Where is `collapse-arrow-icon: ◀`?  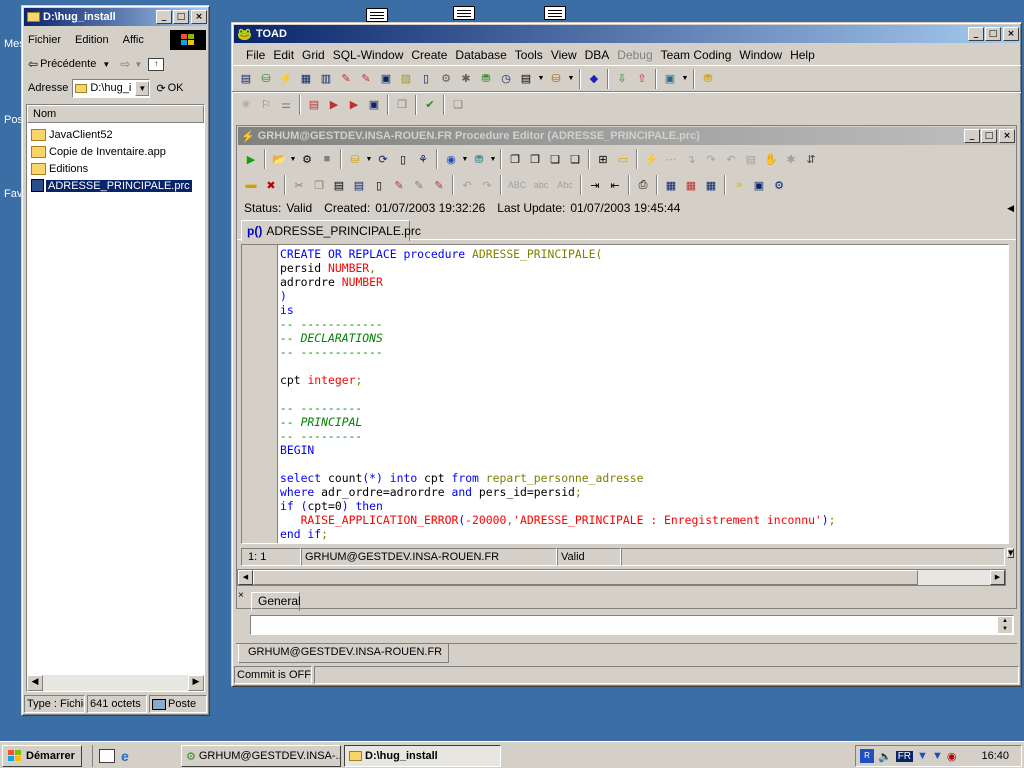
collapse-arrow-icon: ◀ is located at coordinates (1010, 208).